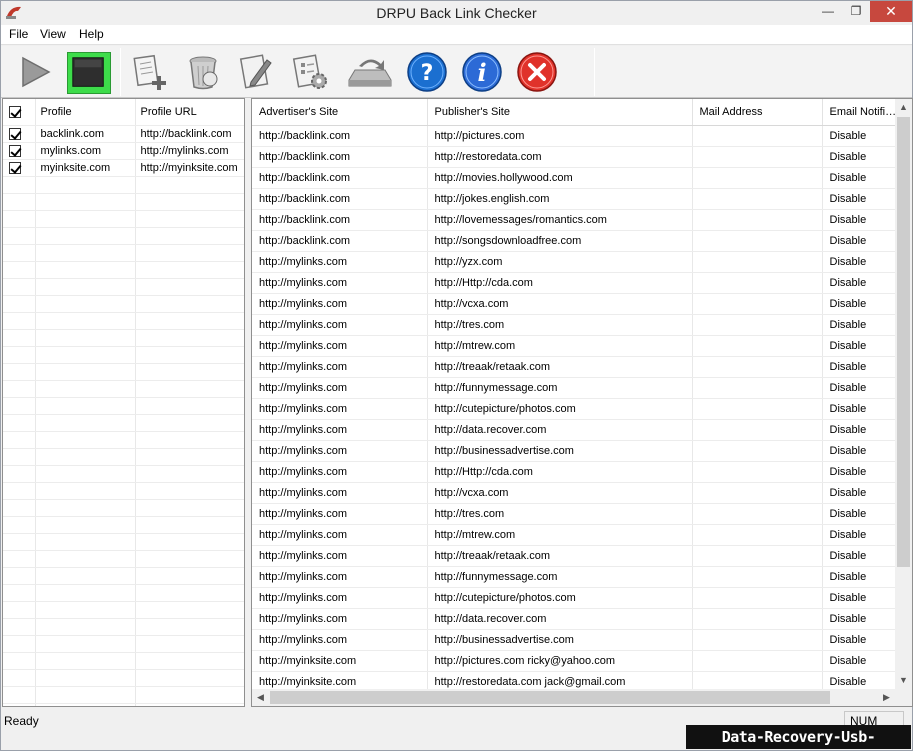  Describe the element at coordinates (340, 220) in the screenshot. I see `advertiser-cell: http://backlink.com` at that location.